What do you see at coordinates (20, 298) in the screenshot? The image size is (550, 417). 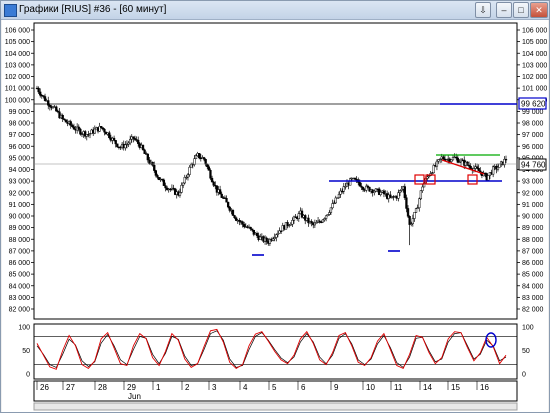 I see `y-tick-label-left: 83 000` at bounding box center [20, 298].